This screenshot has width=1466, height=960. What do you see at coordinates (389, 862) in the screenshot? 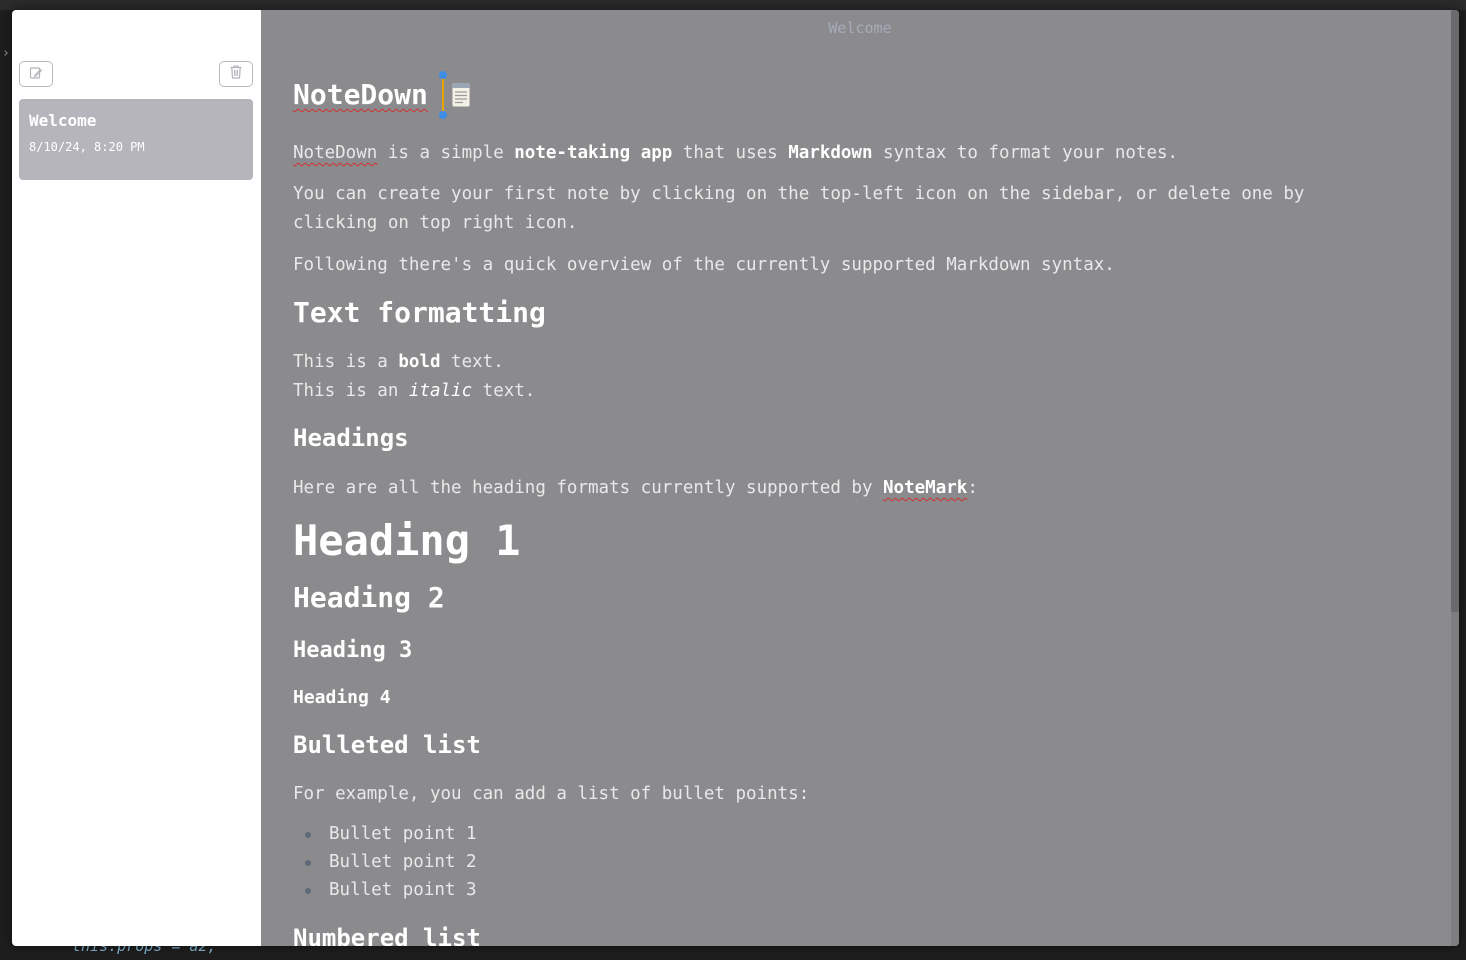
I see `list-item: Bullet point 2` at bounding box center [389, 862].